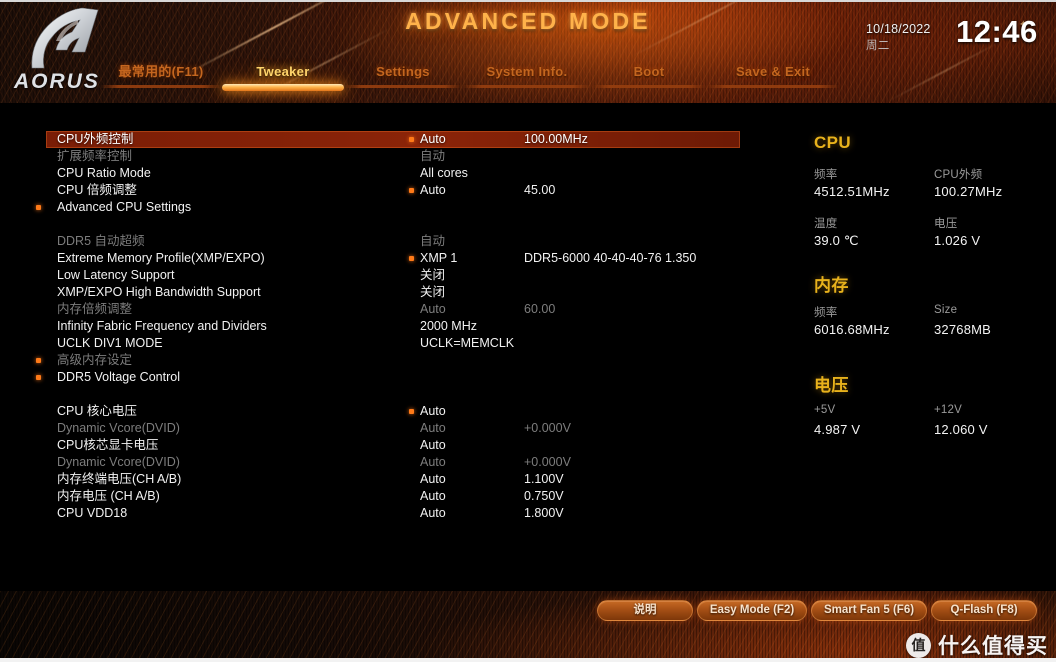 The width and height of the screenshot is (1056, 662). Describe the element at coordinates (95, 360) in the screenshot. I see `setting-label: 高级内存设定` at that location.